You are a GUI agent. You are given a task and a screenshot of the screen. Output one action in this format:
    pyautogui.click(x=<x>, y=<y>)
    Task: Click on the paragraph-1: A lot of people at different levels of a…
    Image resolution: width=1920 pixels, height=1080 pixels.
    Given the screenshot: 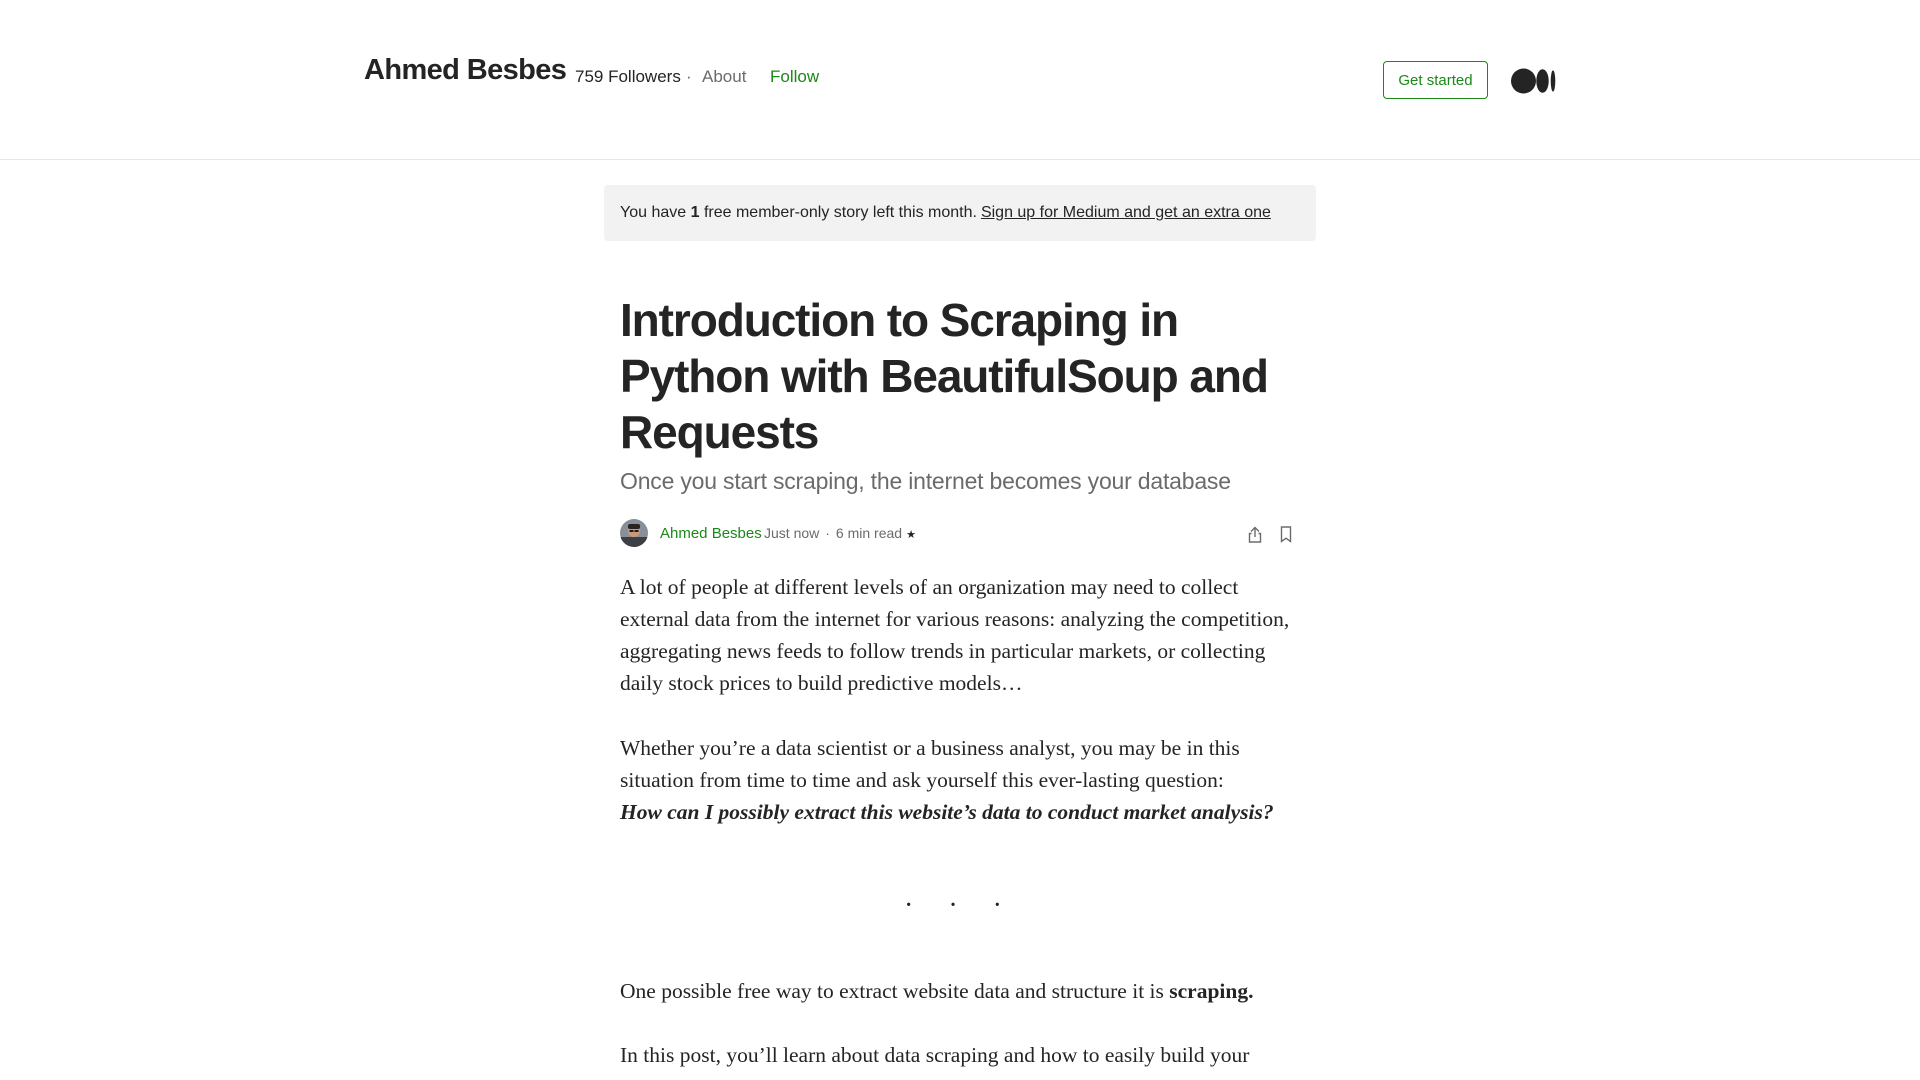 What is the action you would take?
    pyautogui.click(x=955, y=635)
    